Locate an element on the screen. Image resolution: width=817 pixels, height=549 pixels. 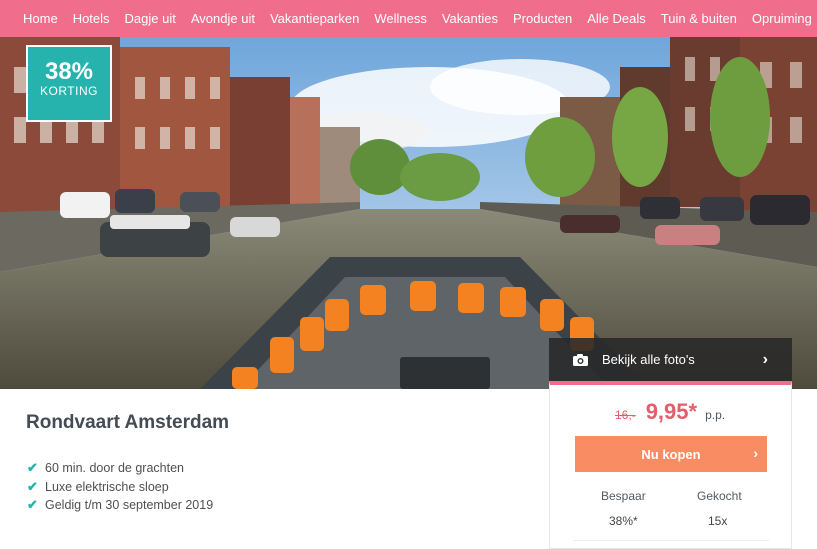
price-row: 16,- 9,95* p.p. is located at coordinates (670, 412).